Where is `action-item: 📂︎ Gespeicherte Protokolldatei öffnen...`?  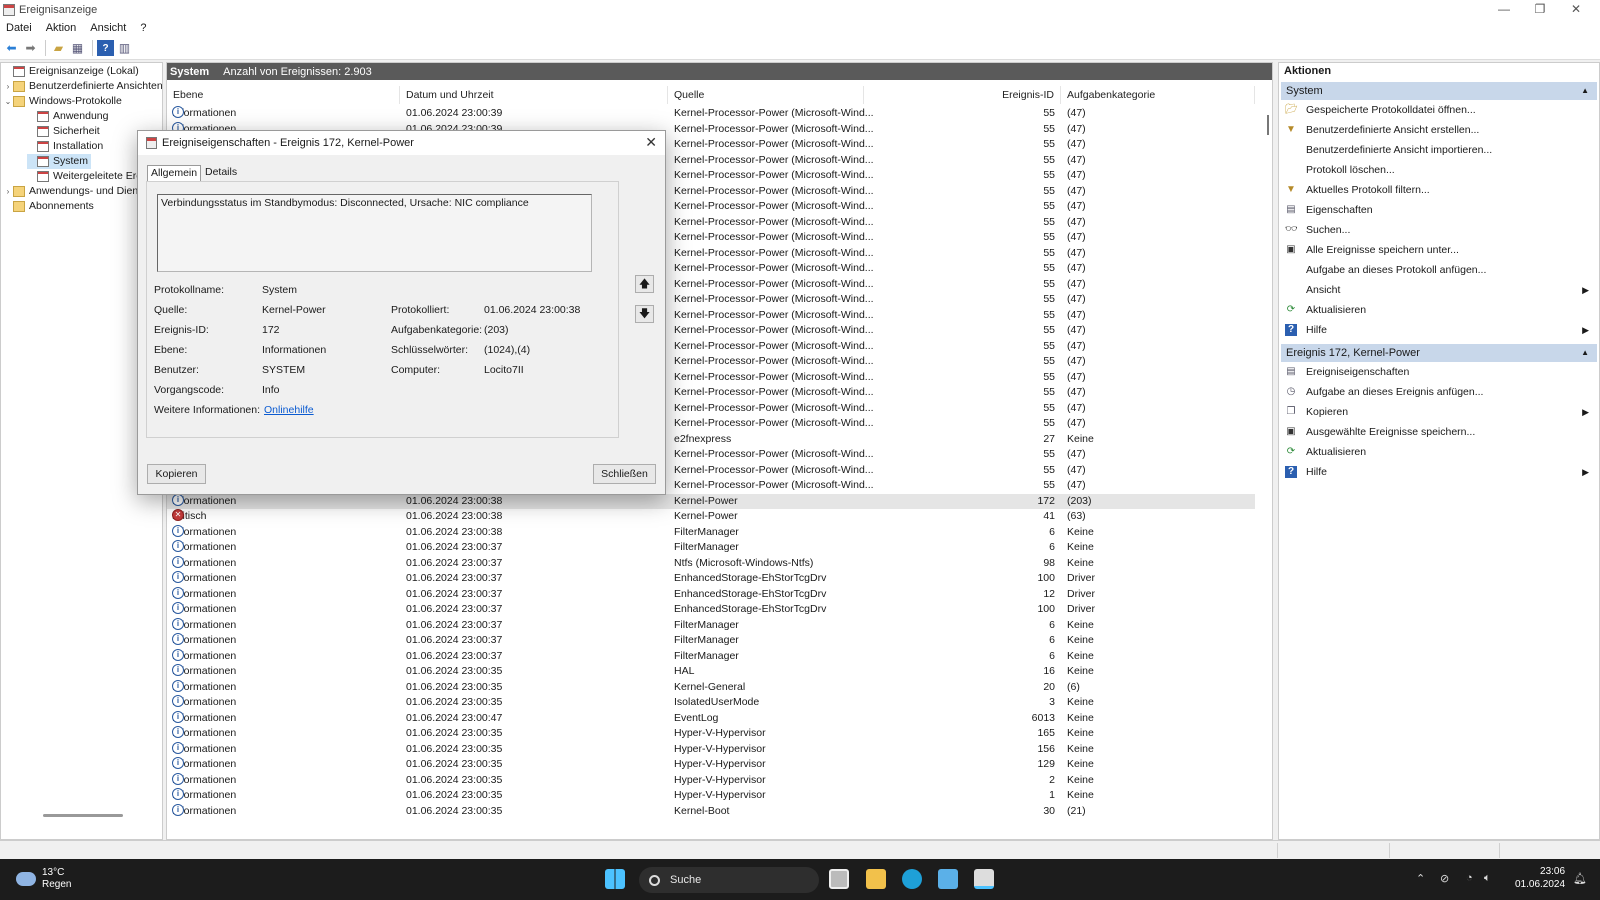 action-item: 📂︎ Gespeicherte Protokolldatei öffnen... is located at coordinates (1439, 110).